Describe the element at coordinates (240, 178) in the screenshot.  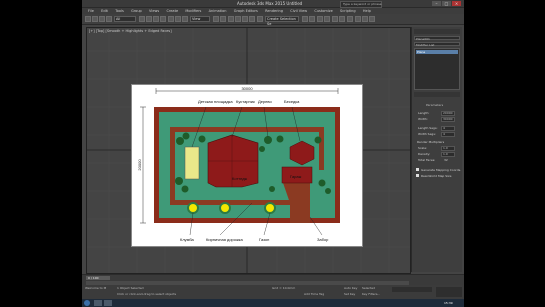
I see `label-house: Коттедж` at that location.